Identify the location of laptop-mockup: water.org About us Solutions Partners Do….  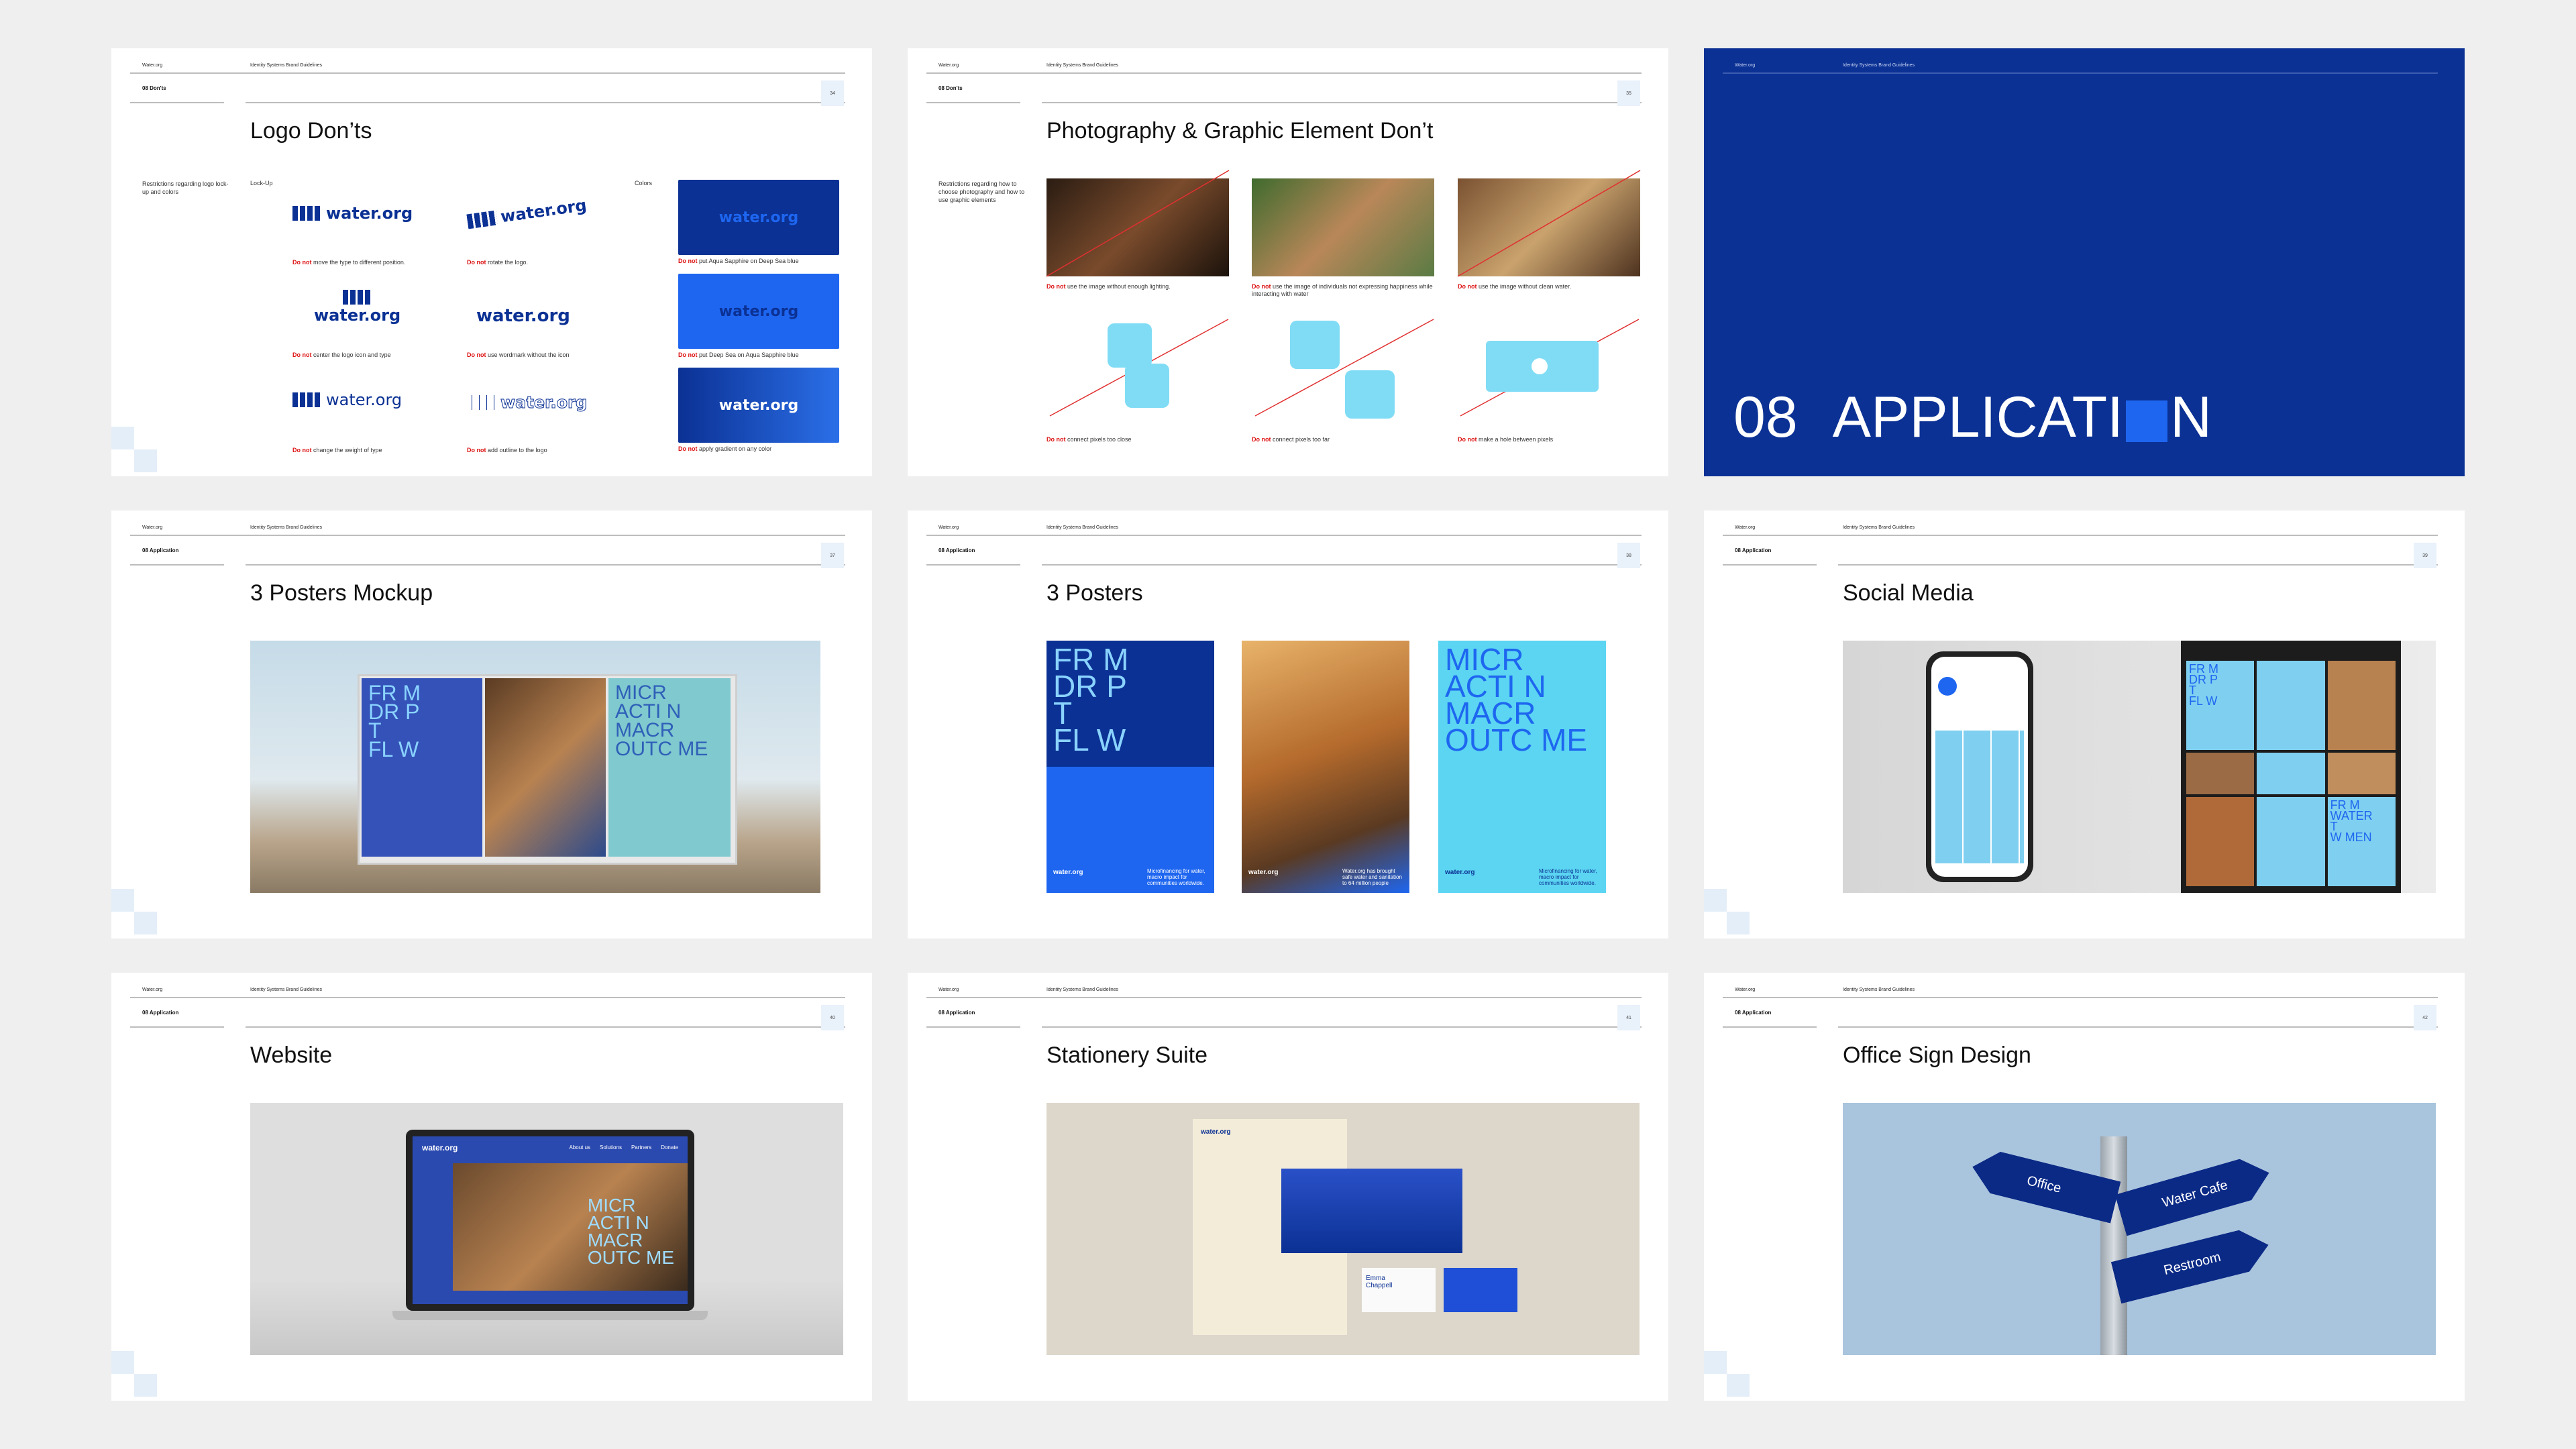
(546, 1229).